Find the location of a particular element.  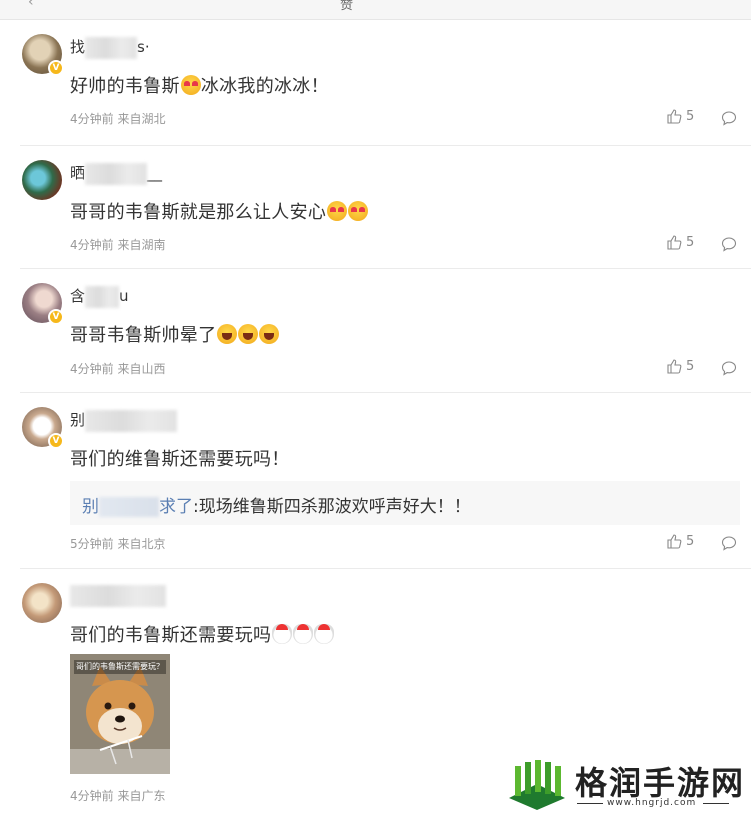

quoted-username: 别 求了 is located at coordinates (137, 507).